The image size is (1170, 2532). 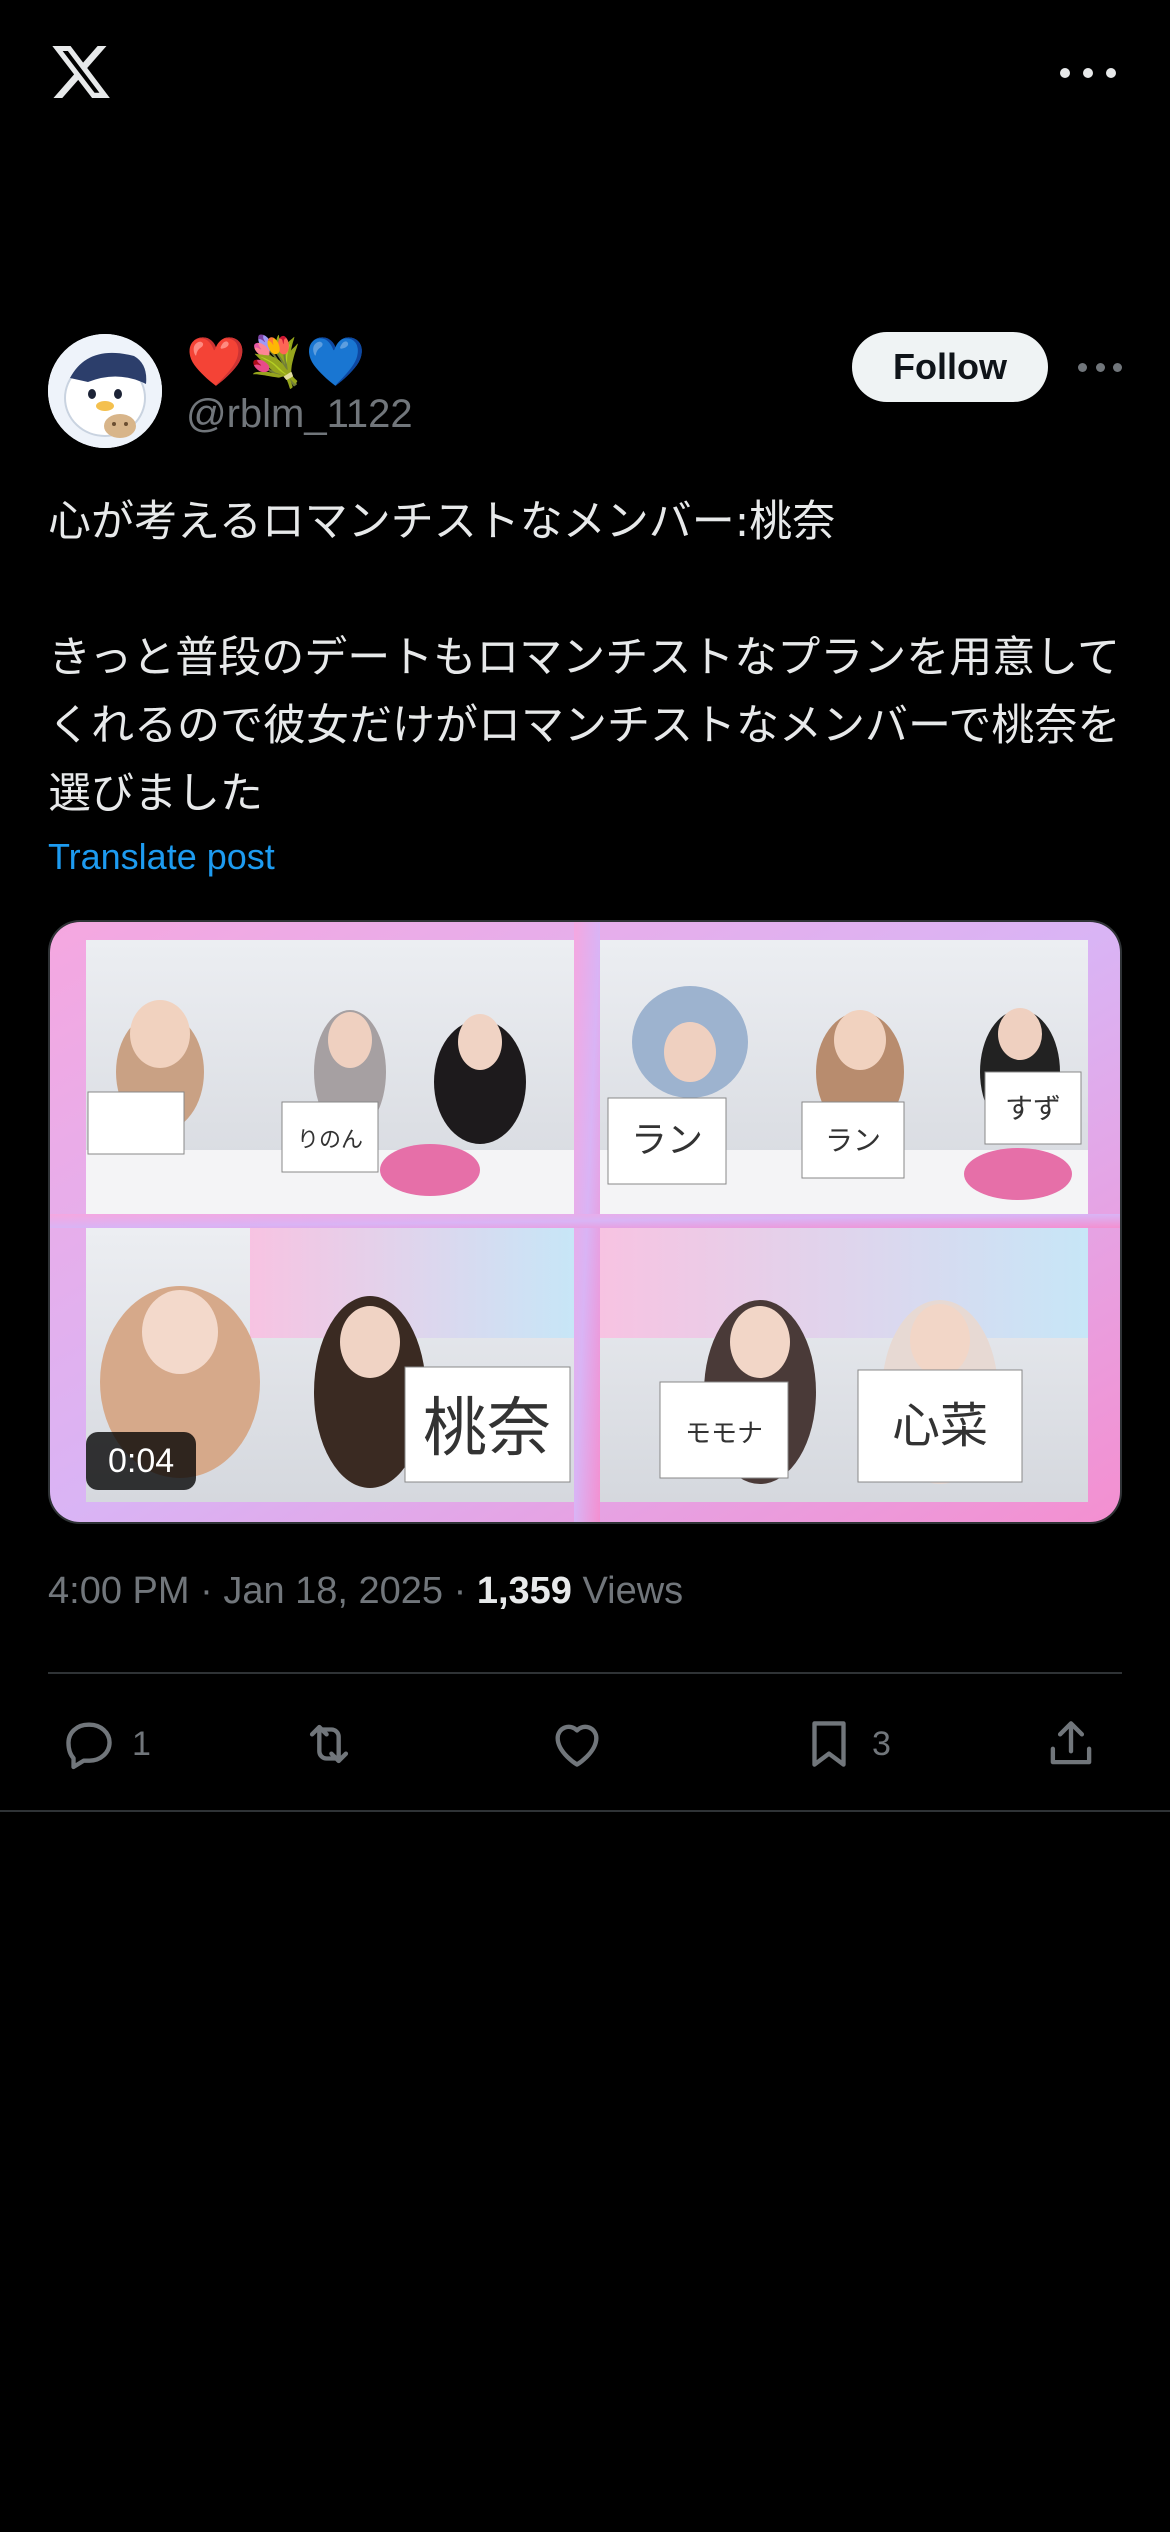 I want to click on post-metadata: 4:00 PM · Jan 18, 2025 · 1,359 Views, so click(x=365, y=1591).